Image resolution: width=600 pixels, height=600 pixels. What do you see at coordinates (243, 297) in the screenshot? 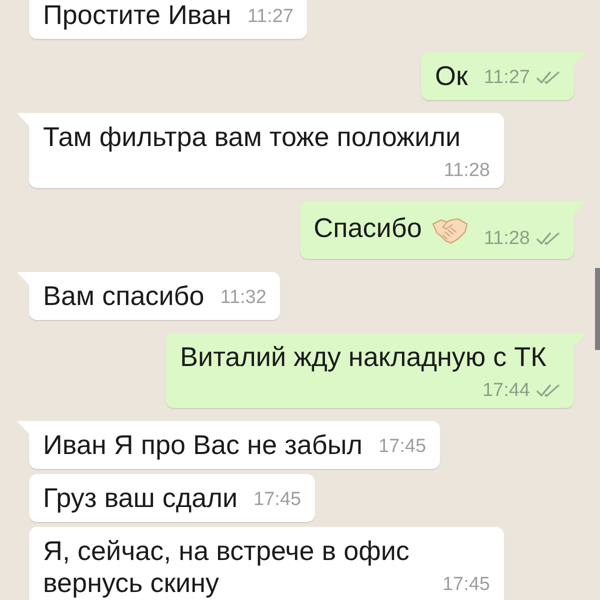
I see `message-time: 11:32` at bounding box center [243, 297].